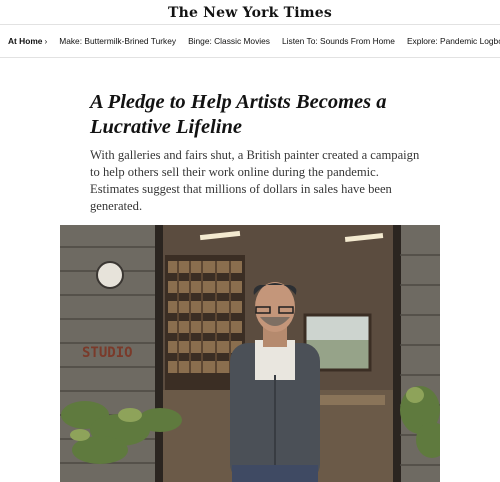 The width and height of the screenshot is (500, 482). Describe the element at coordinates (453, 41) in the screenshot. I see `nav-item-explore: Explore: Pandemic Logbooks` at that location.